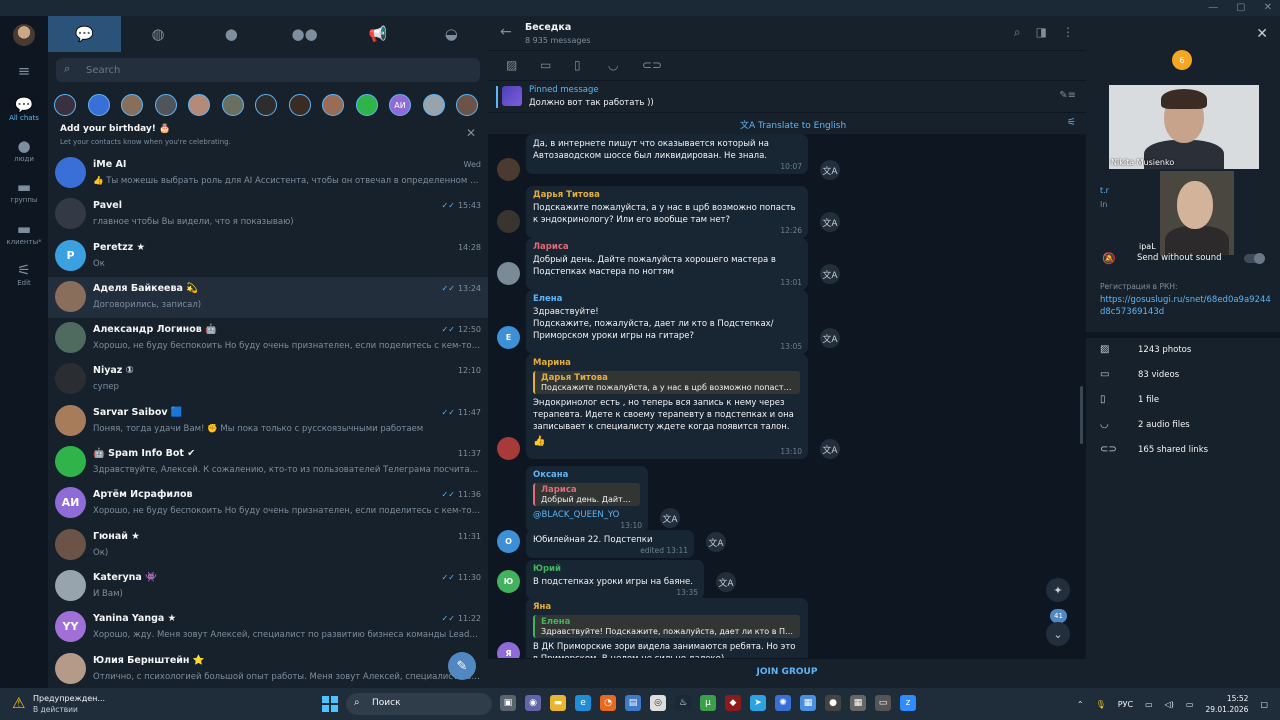 This screenshot has width=1280, height=720. Describe the element at coordinates (451, 34) in the screenshot. I see `tab-bots: ◒` at that location.